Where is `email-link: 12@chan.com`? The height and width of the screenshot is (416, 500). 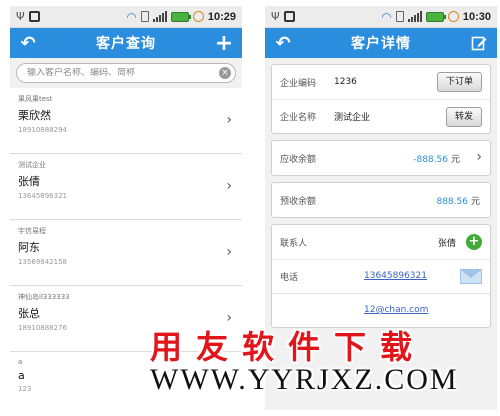 email-link: 12@chan.com is located at coordinates (396, 310).